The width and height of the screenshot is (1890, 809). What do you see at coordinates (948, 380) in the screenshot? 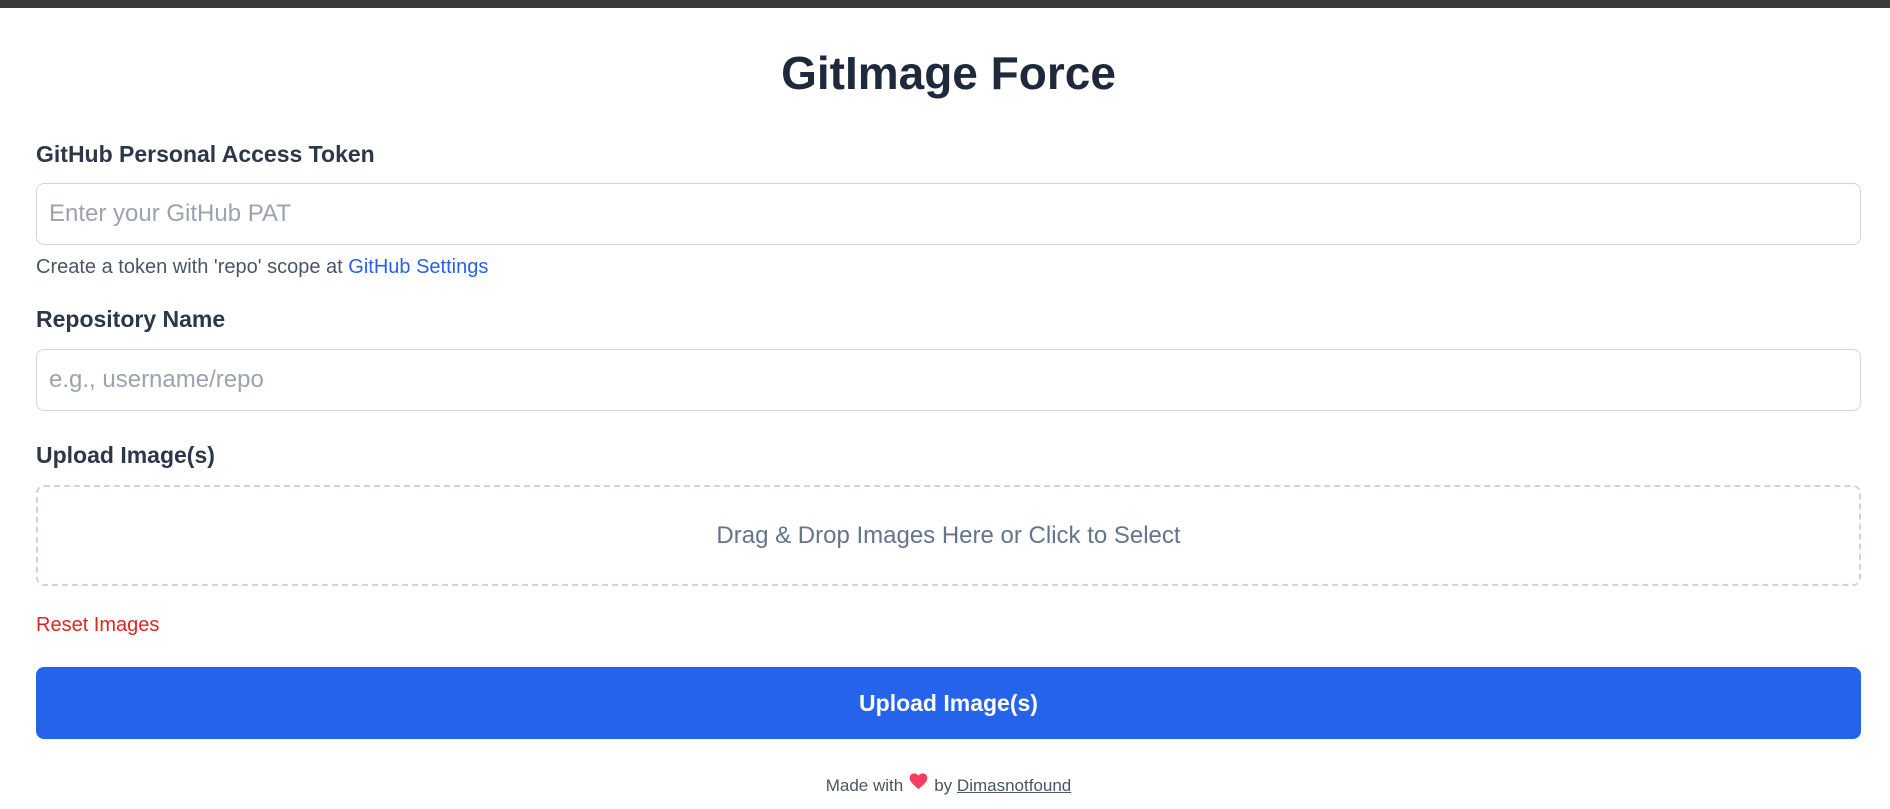
I see `repo-input` at bounding box center [948, 380].